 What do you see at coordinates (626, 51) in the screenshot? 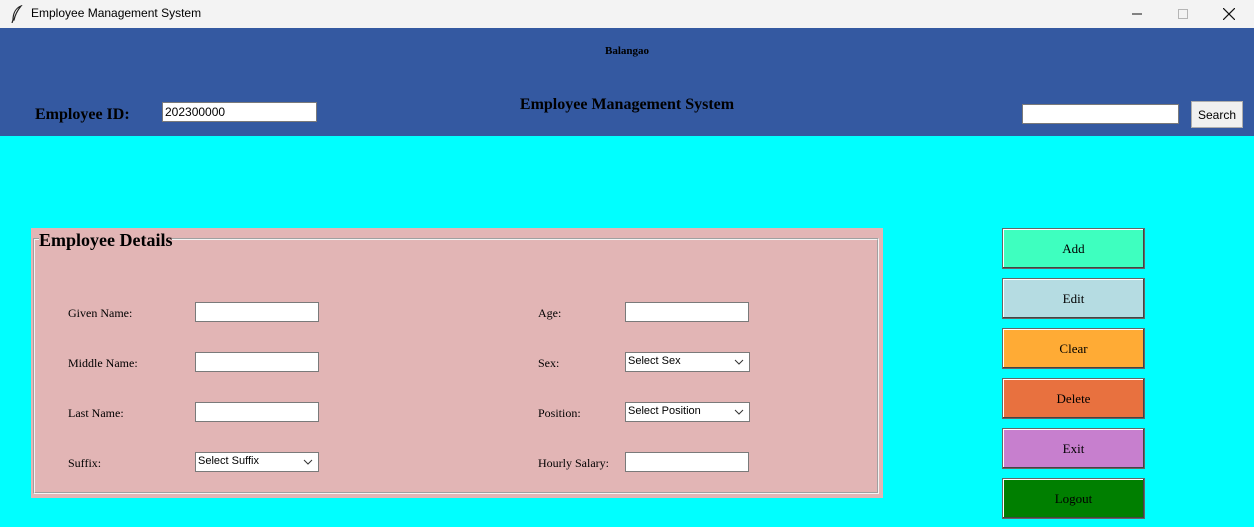
I see `org-name: Balangao` at bounding box center [626, 51].